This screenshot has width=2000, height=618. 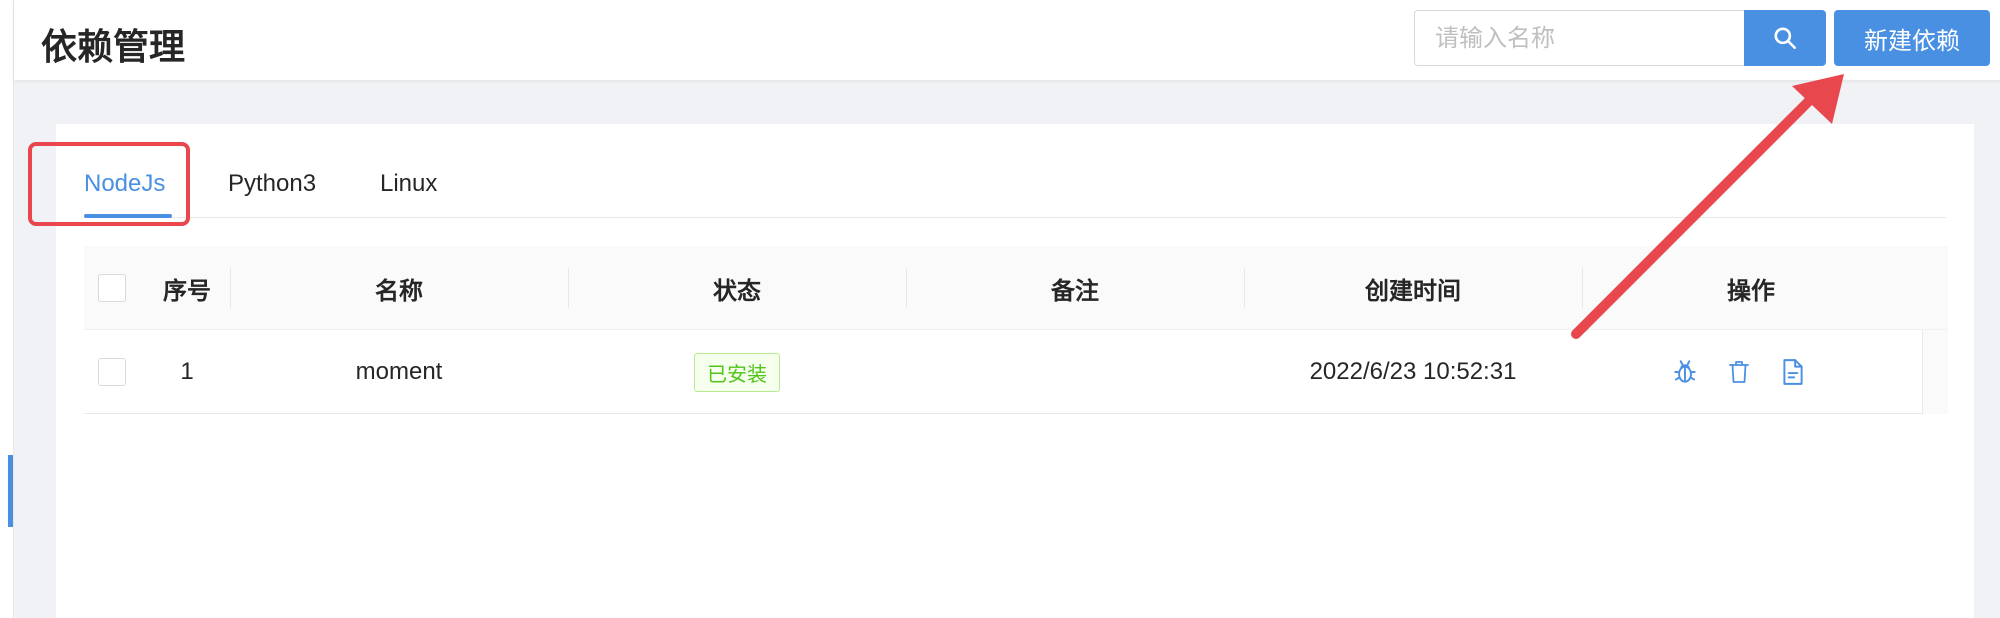 I want to click on column-header-remark: 备注, so click(x=1075, y=290).